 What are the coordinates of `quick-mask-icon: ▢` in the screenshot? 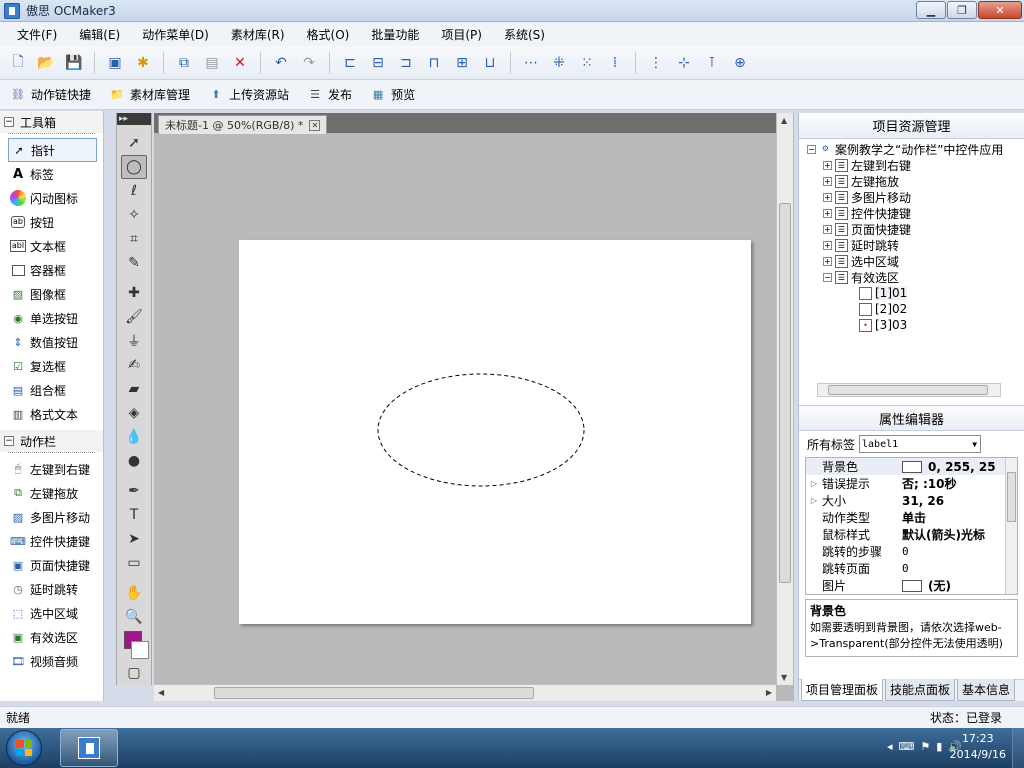 It's located at (134, 673).